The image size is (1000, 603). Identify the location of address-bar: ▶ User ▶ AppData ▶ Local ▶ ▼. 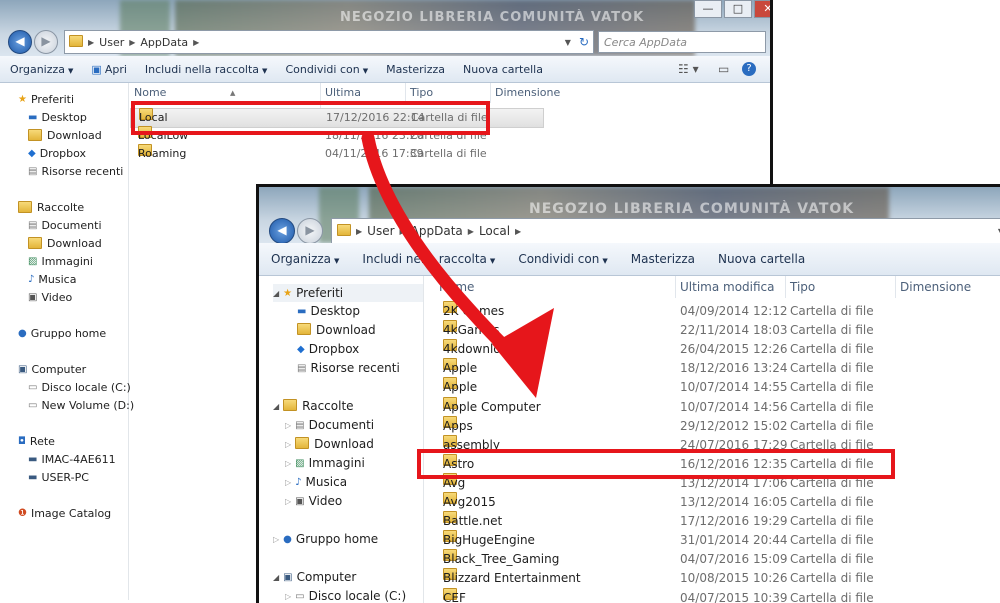
(665, 231).